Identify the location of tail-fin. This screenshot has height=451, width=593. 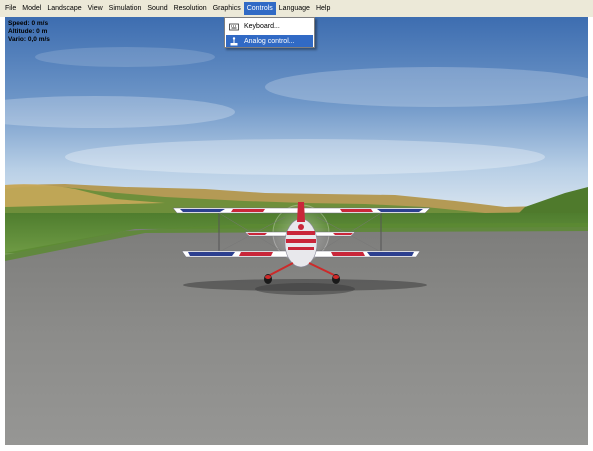
(301, 212).